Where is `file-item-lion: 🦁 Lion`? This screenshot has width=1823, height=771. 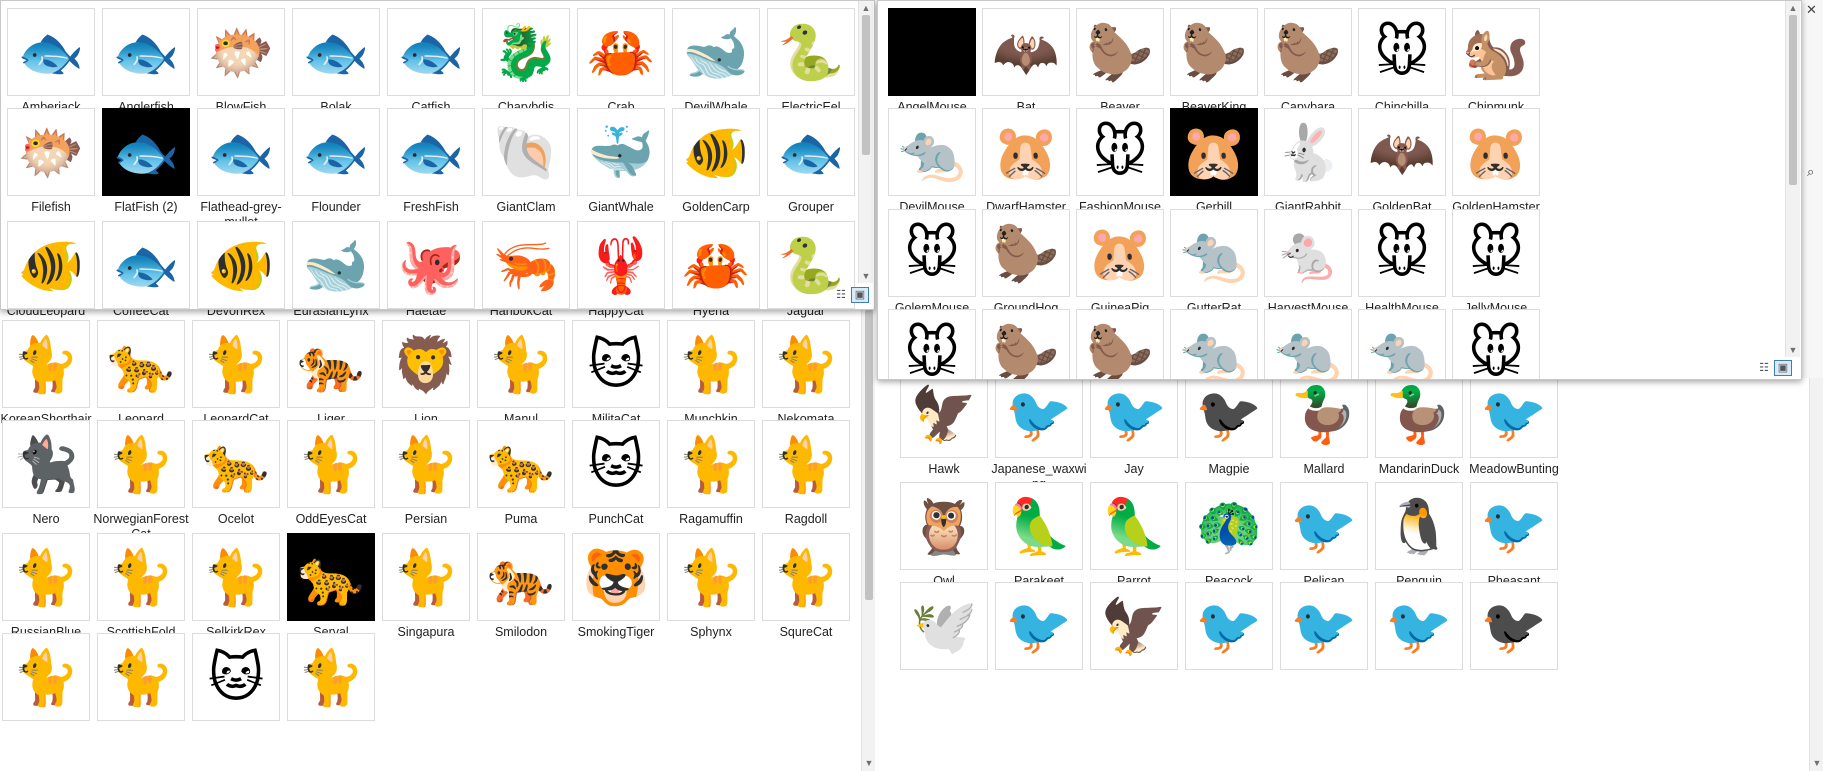 file-item-lion: 🦁 Lion is located at coordinates (426, 373).